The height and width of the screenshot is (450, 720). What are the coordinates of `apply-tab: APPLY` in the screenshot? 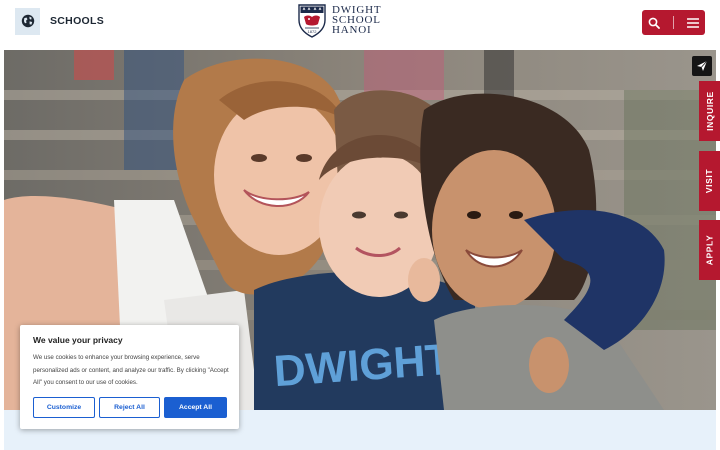 It's located at (709, 250).